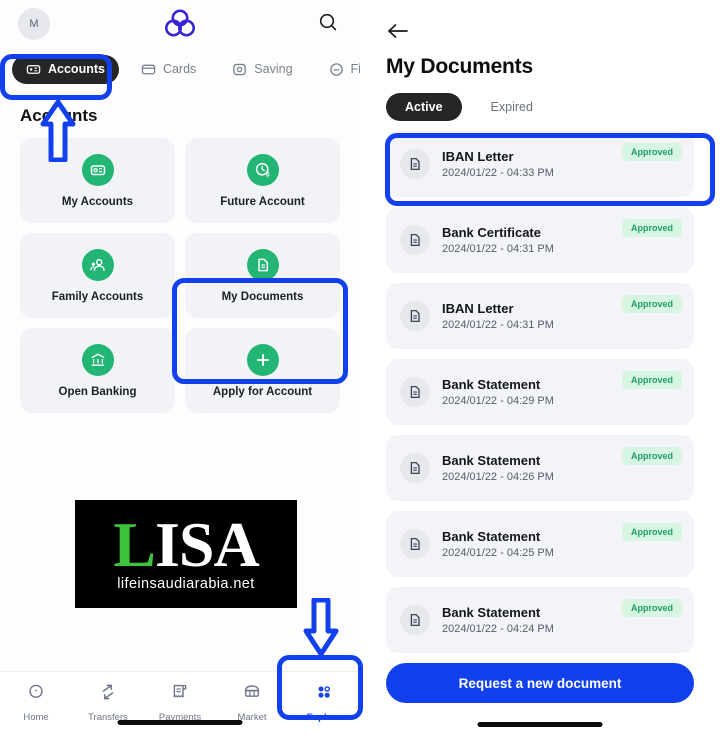 The image size is (720, 739). What do you see at coordinates (59, 115) in the screenshot?
I see `page-title: Accounts` at bounding box center [59, 115].